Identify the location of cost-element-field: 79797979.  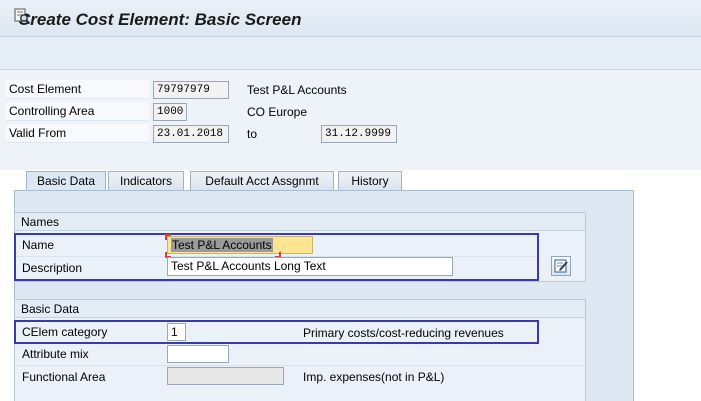
(191, 90).